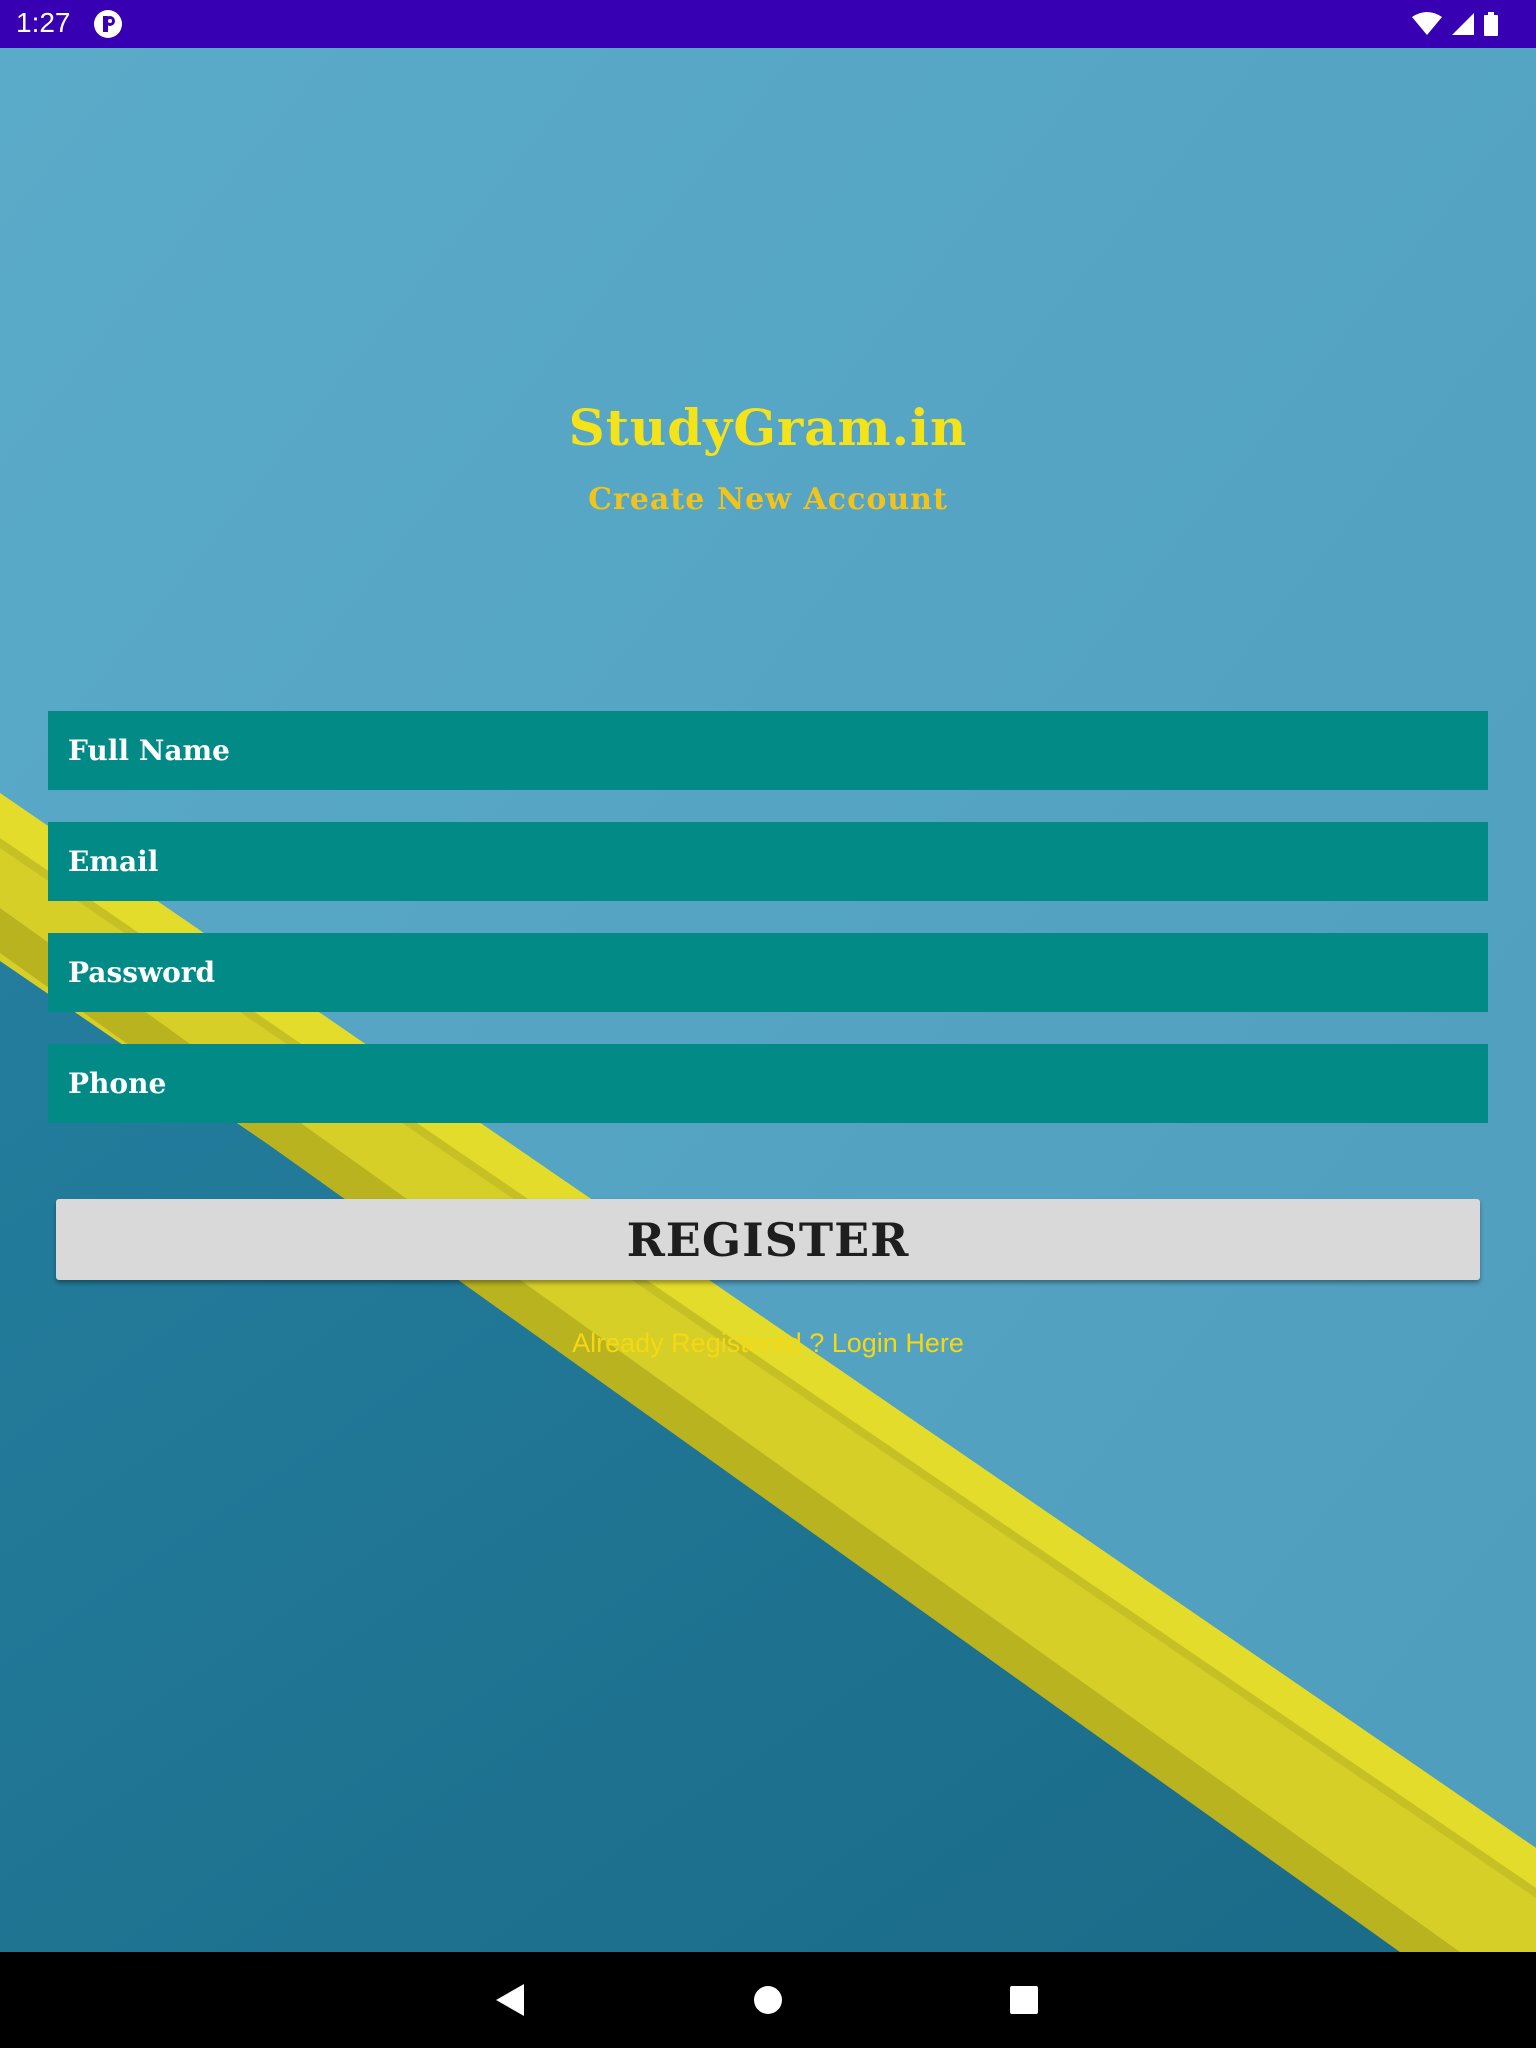 The width and height of the screenshot is (1536, 2048). Describe the element at coordinates (149, 750) in the screenshot. I see `full-name-placeholder: Full Name` at that location.